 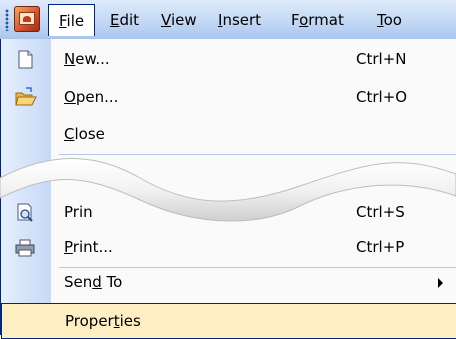 What do you see at coordinates (380, 247) in the screenshot?
I see `shortcut-print: Ctrl+P` at bounding box center [380, 247].